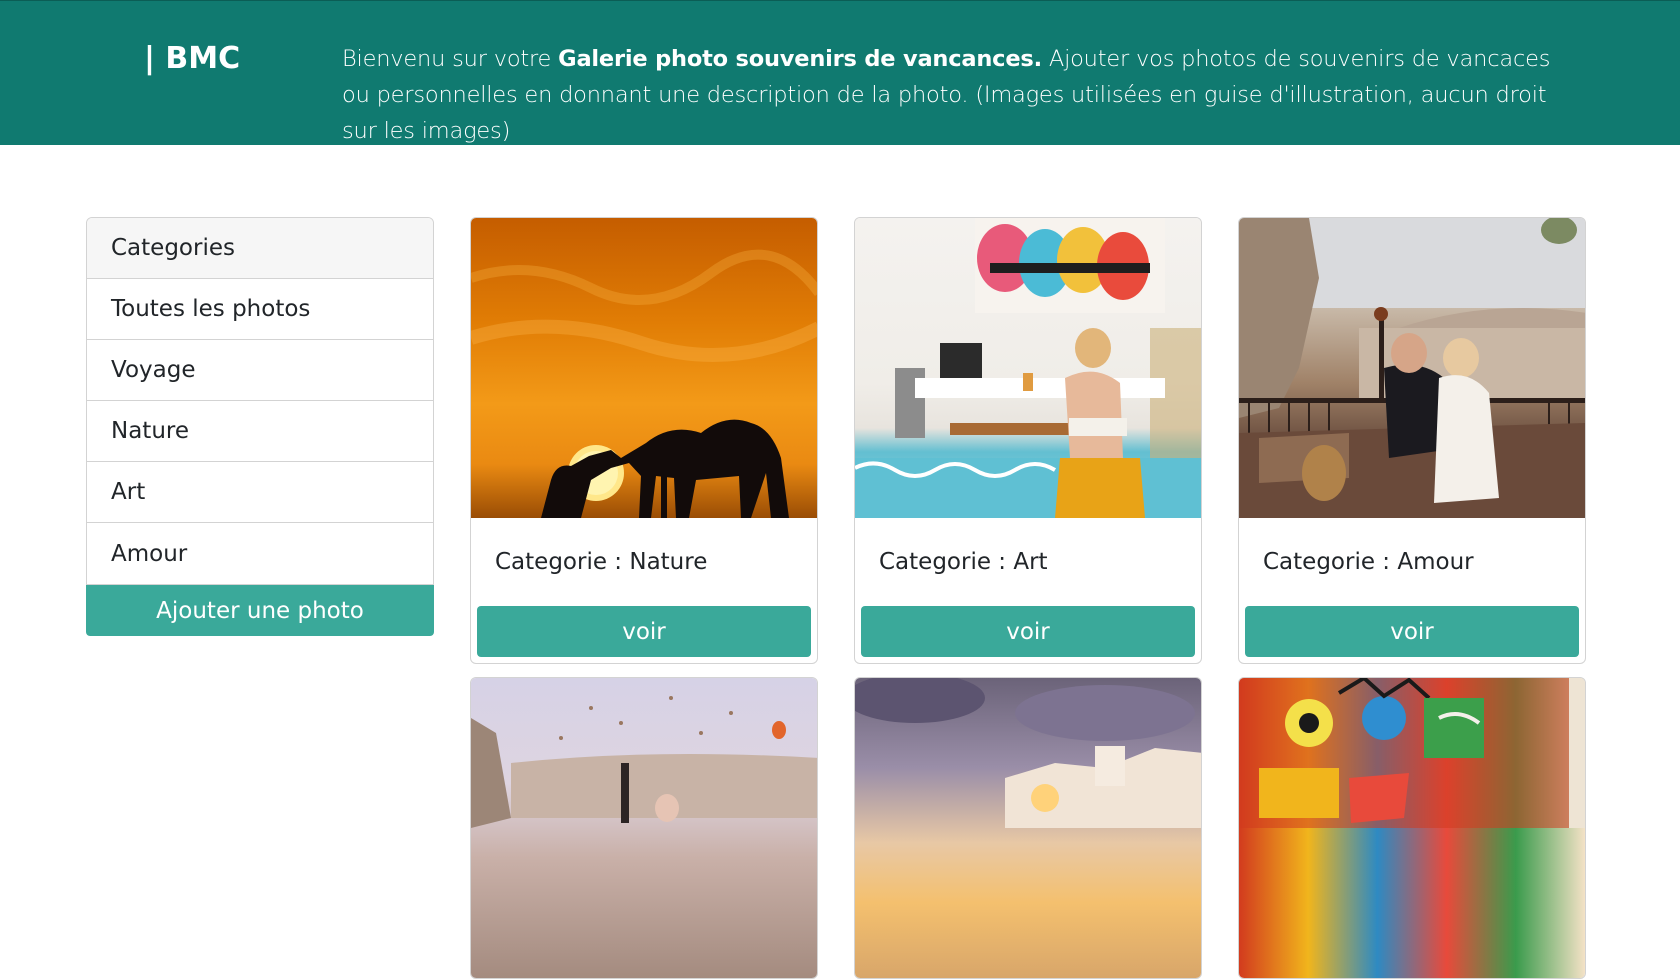  I want to click on welcome-prefix: Bienvenu sur votre, so click(450, 59).